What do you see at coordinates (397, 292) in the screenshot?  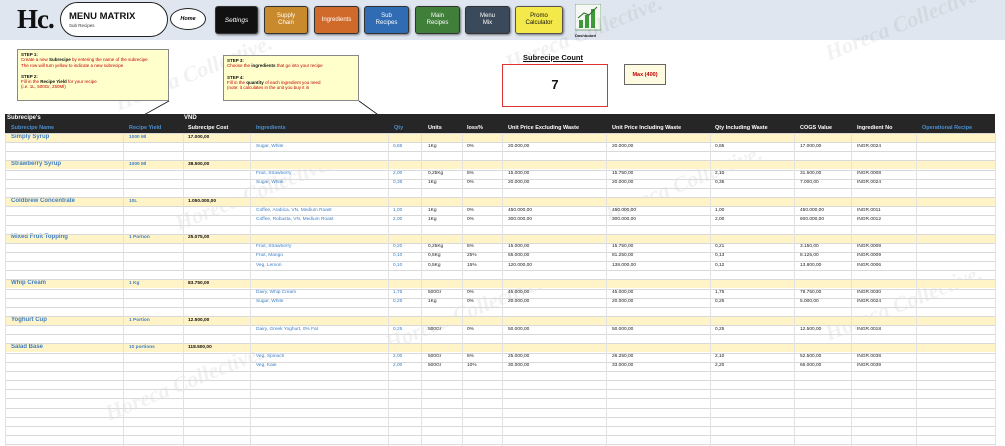 I see `qty-cell: 1,75` at bounding box center [397, 292].